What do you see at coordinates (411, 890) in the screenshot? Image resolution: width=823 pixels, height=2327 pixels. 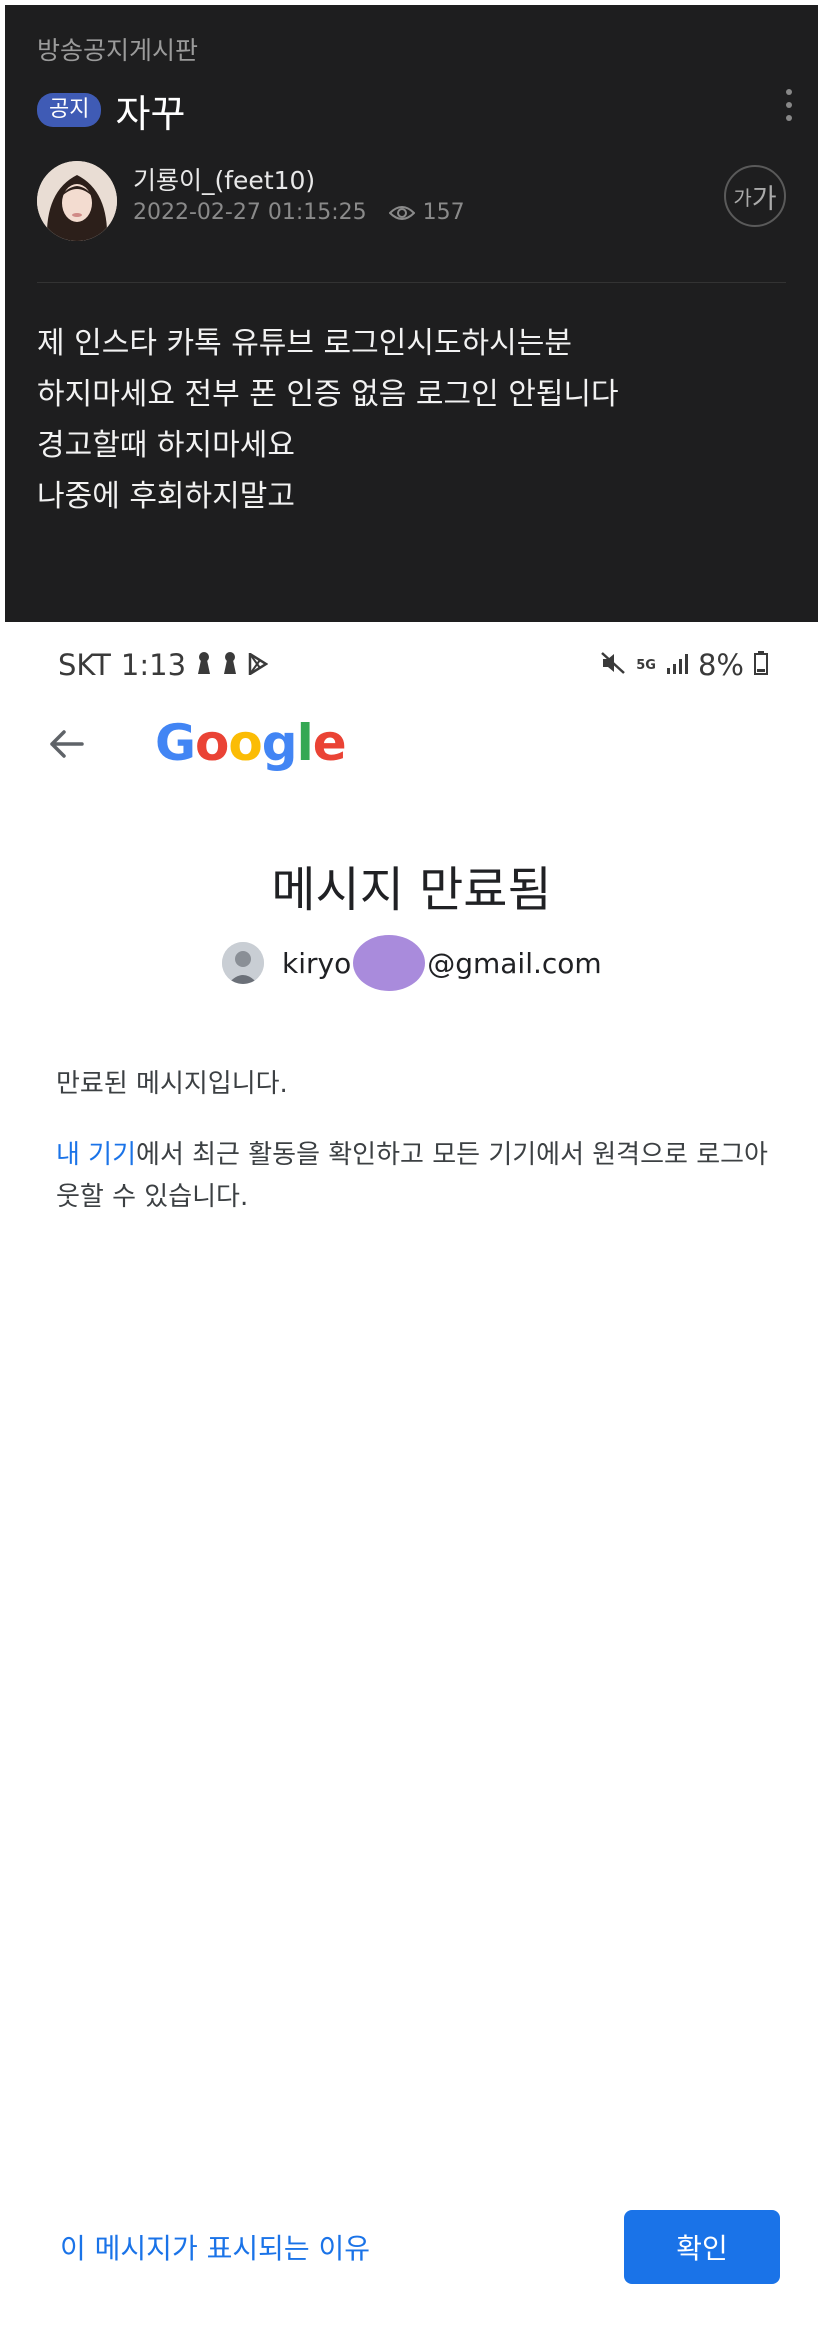 I see `page-title: 메시지 만료됨` at bounding box center [411, 890].